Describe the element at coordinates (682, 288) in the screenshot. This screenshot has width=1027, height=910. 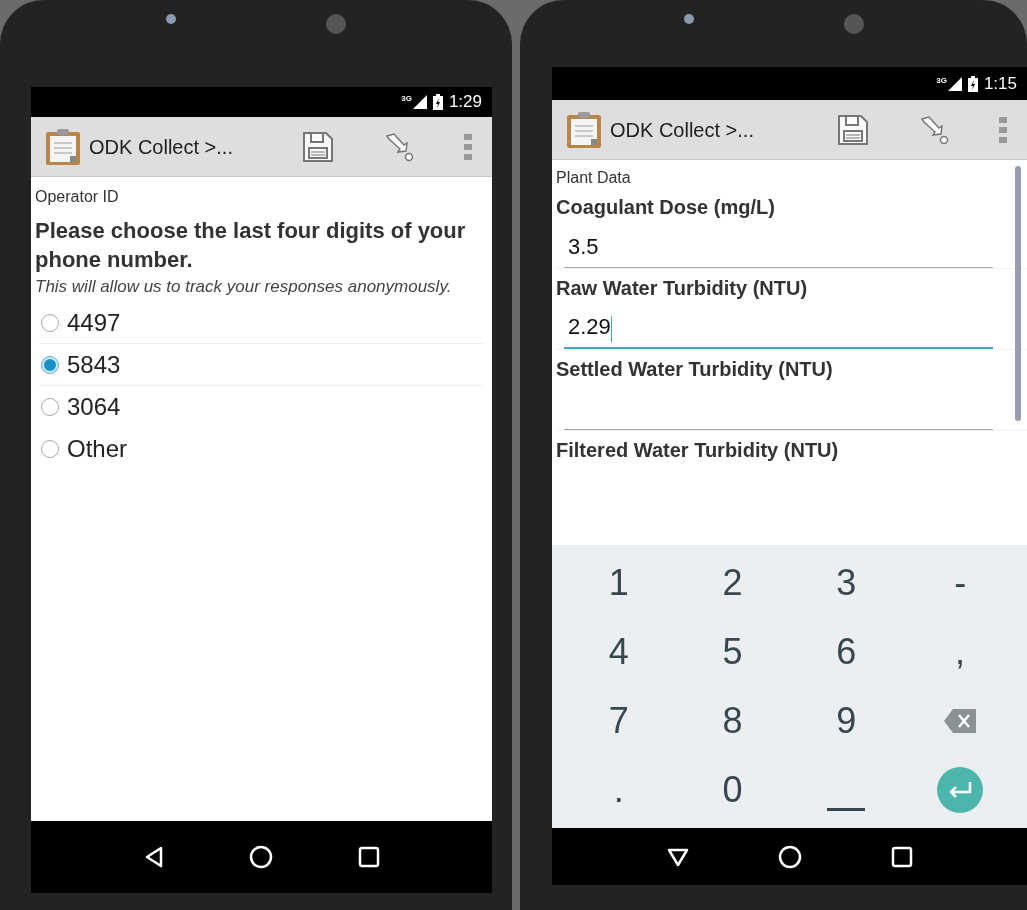
I see `question-label: Raw Water Turbidity (NTU)` at that location.